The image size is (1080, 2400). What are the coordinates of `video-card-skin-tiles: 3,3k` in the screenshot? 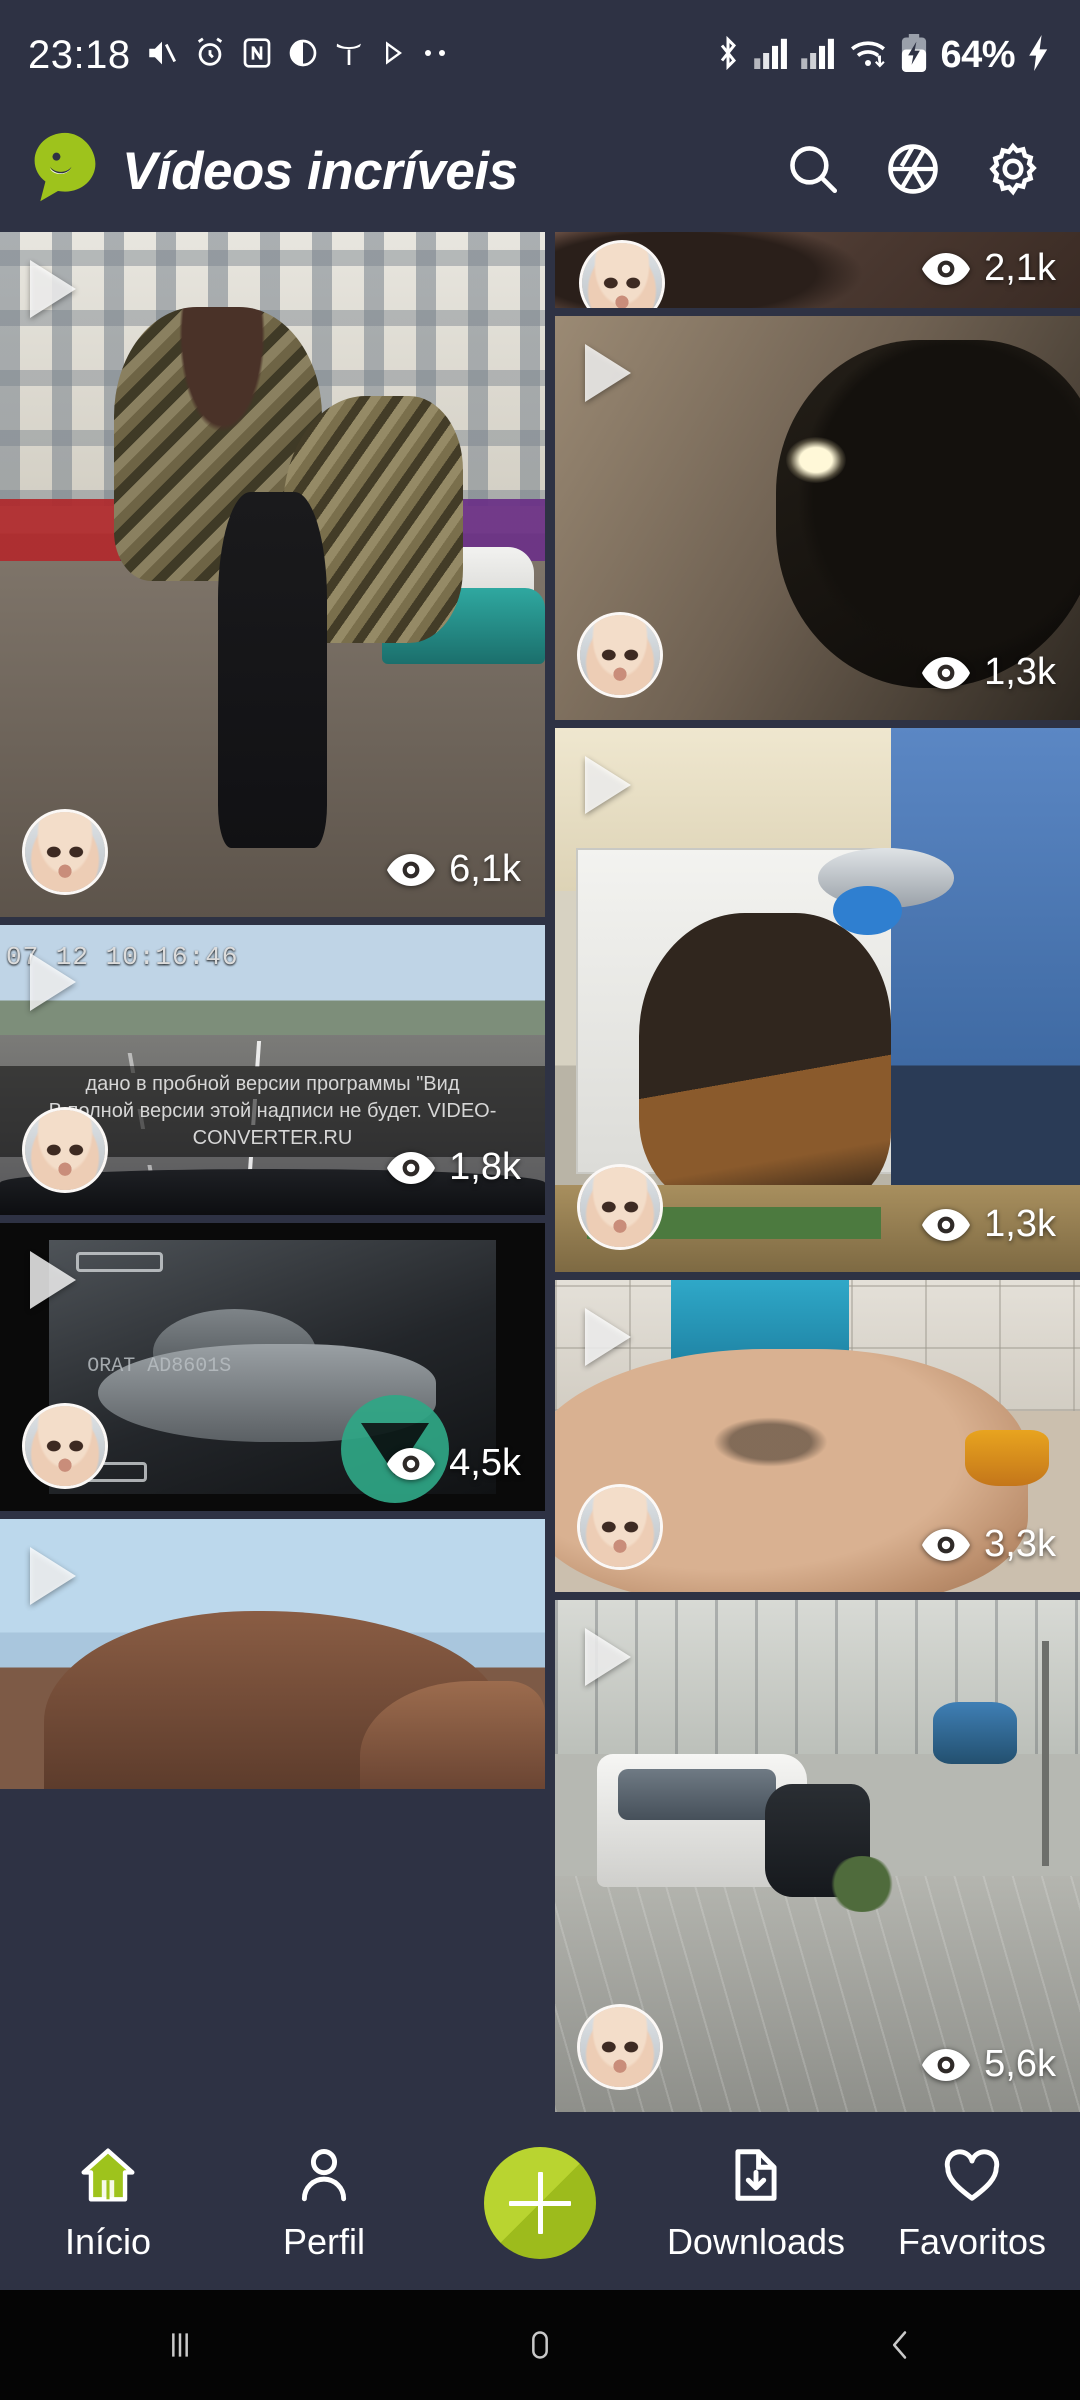 It's located at (817, 1436).